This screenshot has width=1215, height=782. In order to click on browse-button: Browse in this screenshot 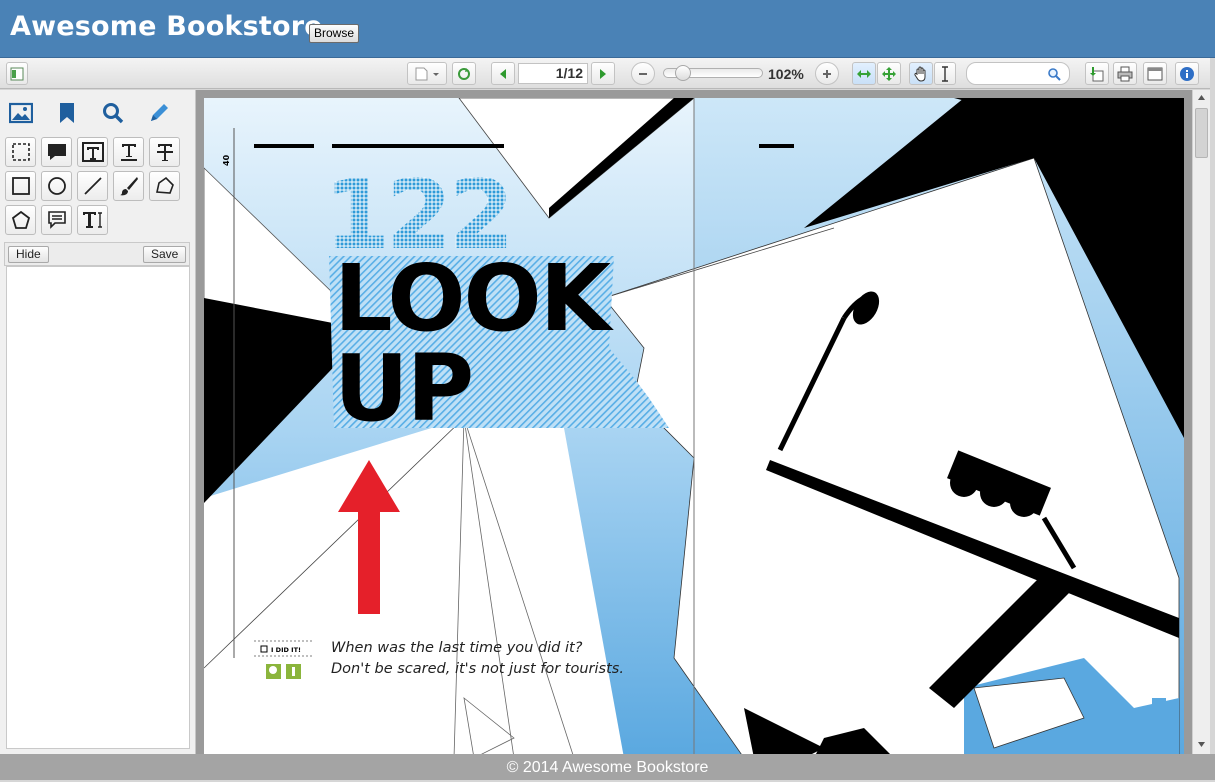, I will do `click(334, 33)`.